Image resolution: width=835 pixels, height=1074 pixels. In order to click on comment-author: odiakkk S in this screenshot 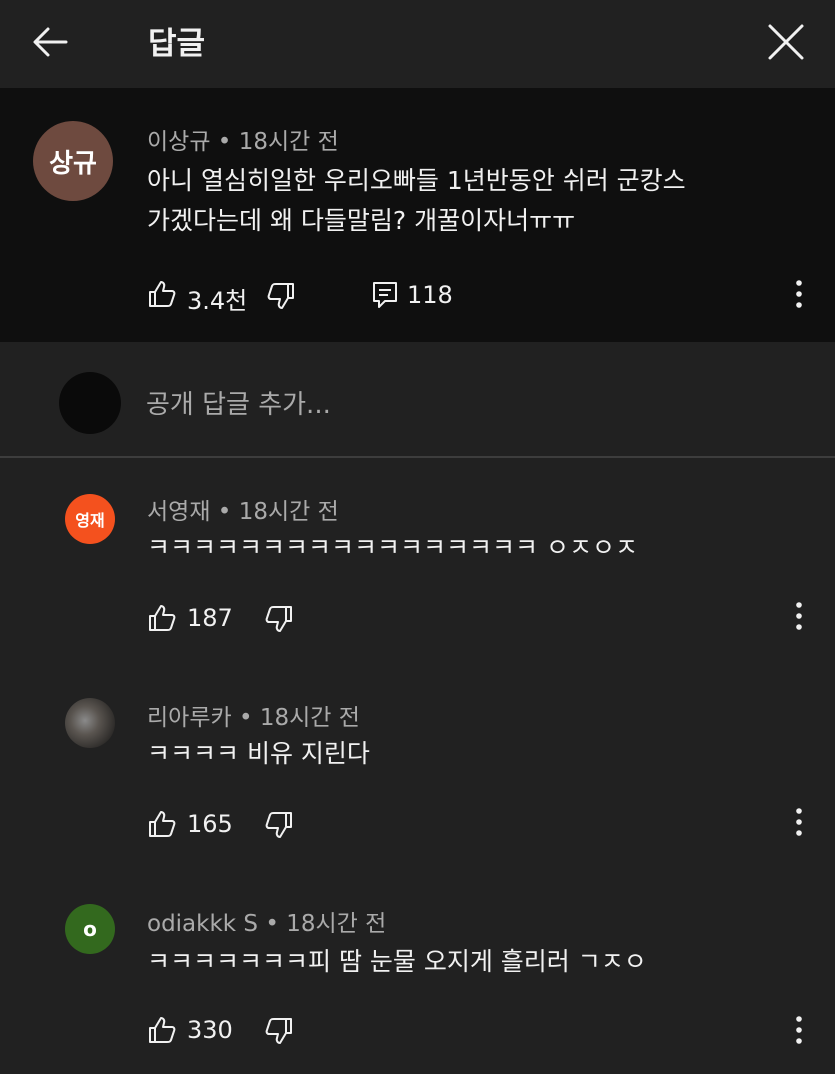, I will do `click(202, 924)`.